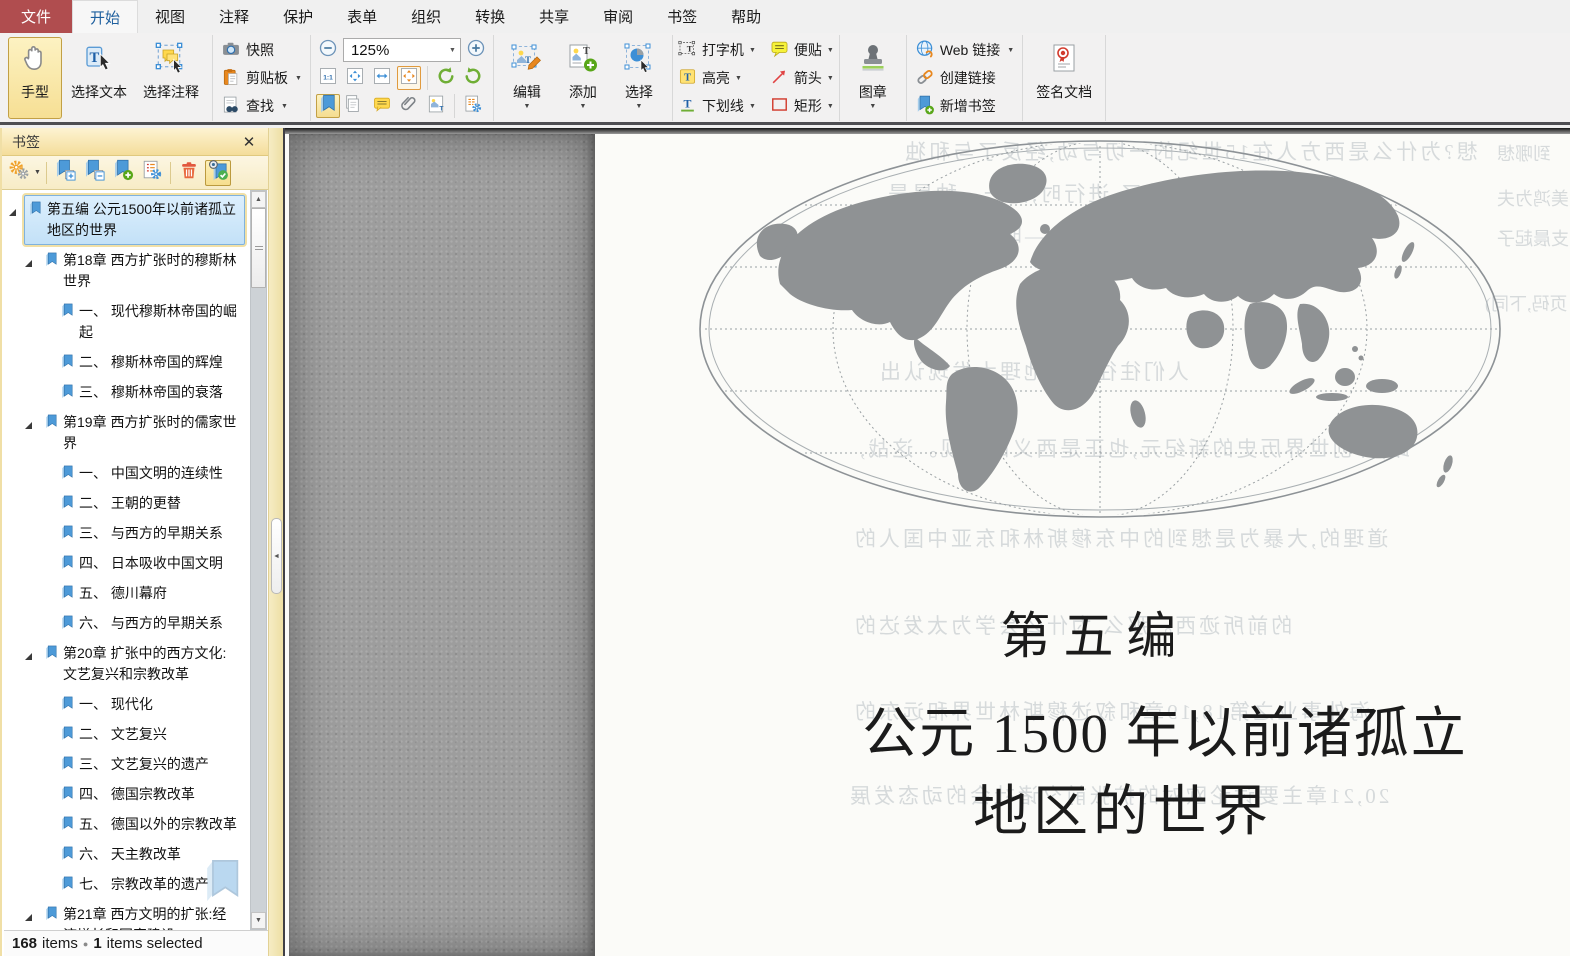 The height and width of the screenshot is (956, 1570). What do you see at coordinates (127, 824) in the screenshot?
I see `bookmark-item: 五、 德国以外的宗教改革` at bounding box center [127, 824].